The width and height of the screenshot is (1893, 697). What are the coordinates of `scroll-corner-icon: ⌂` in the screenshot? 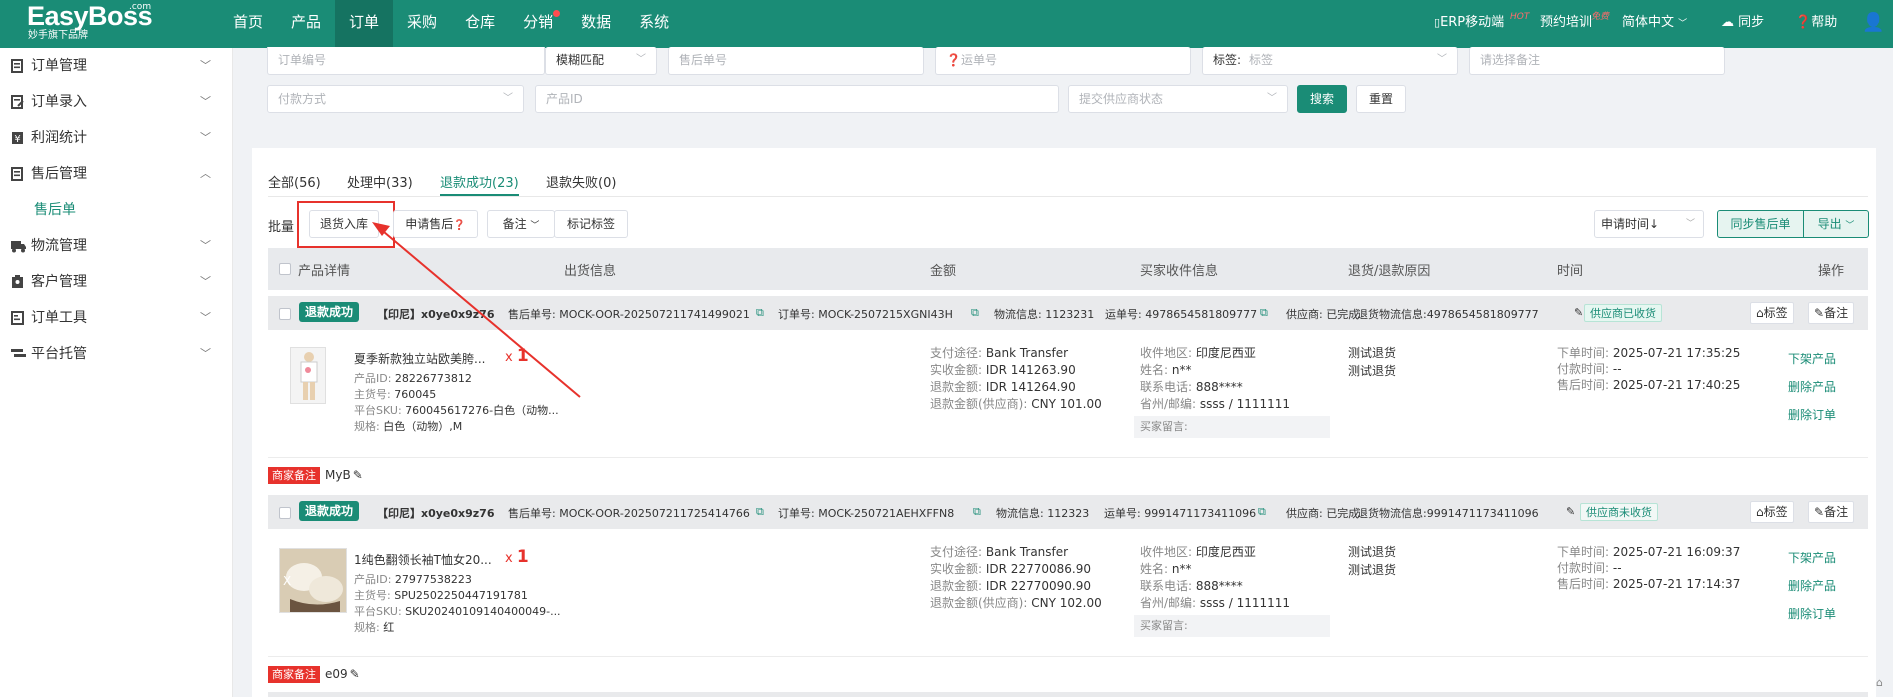 It's located at (1879, 682).